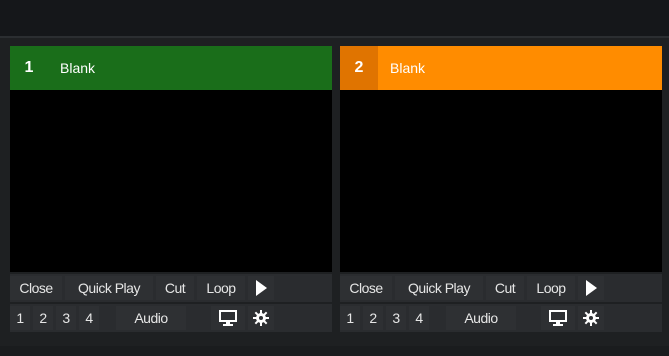 The image size is (669, 356). What do you see at coordinates (334, 37) in the screenshot?
I see `divider` at bounding box center [334, 37].